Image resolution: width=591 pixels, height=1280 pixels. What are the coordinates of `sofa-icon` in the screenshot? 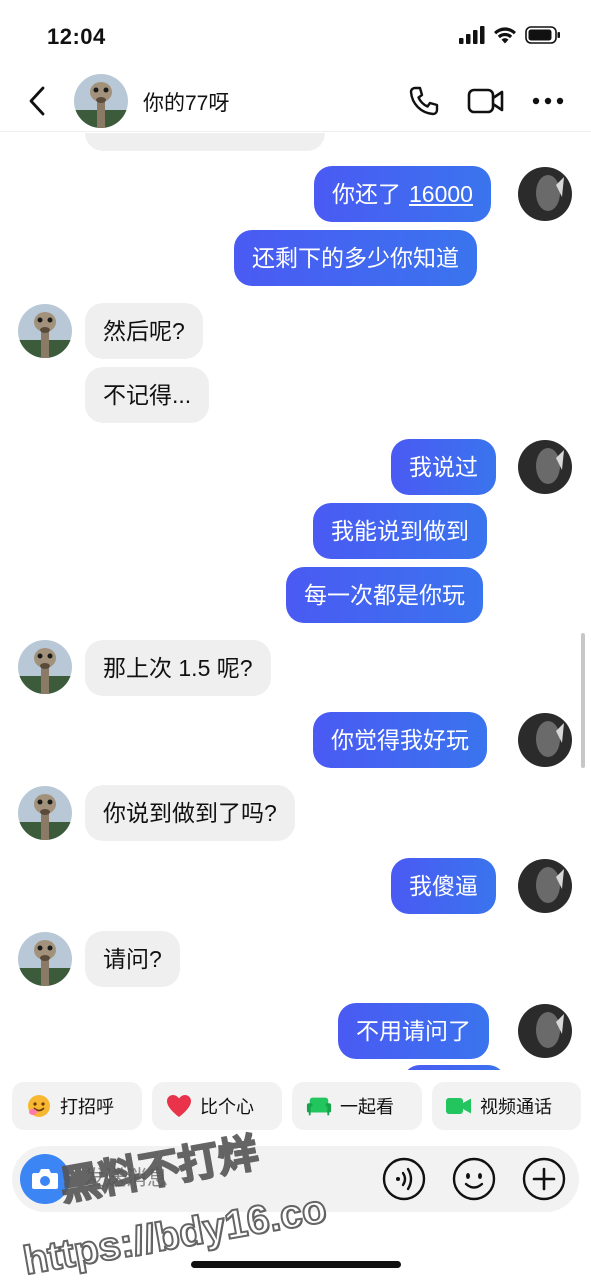 It's located at (319, 1106).